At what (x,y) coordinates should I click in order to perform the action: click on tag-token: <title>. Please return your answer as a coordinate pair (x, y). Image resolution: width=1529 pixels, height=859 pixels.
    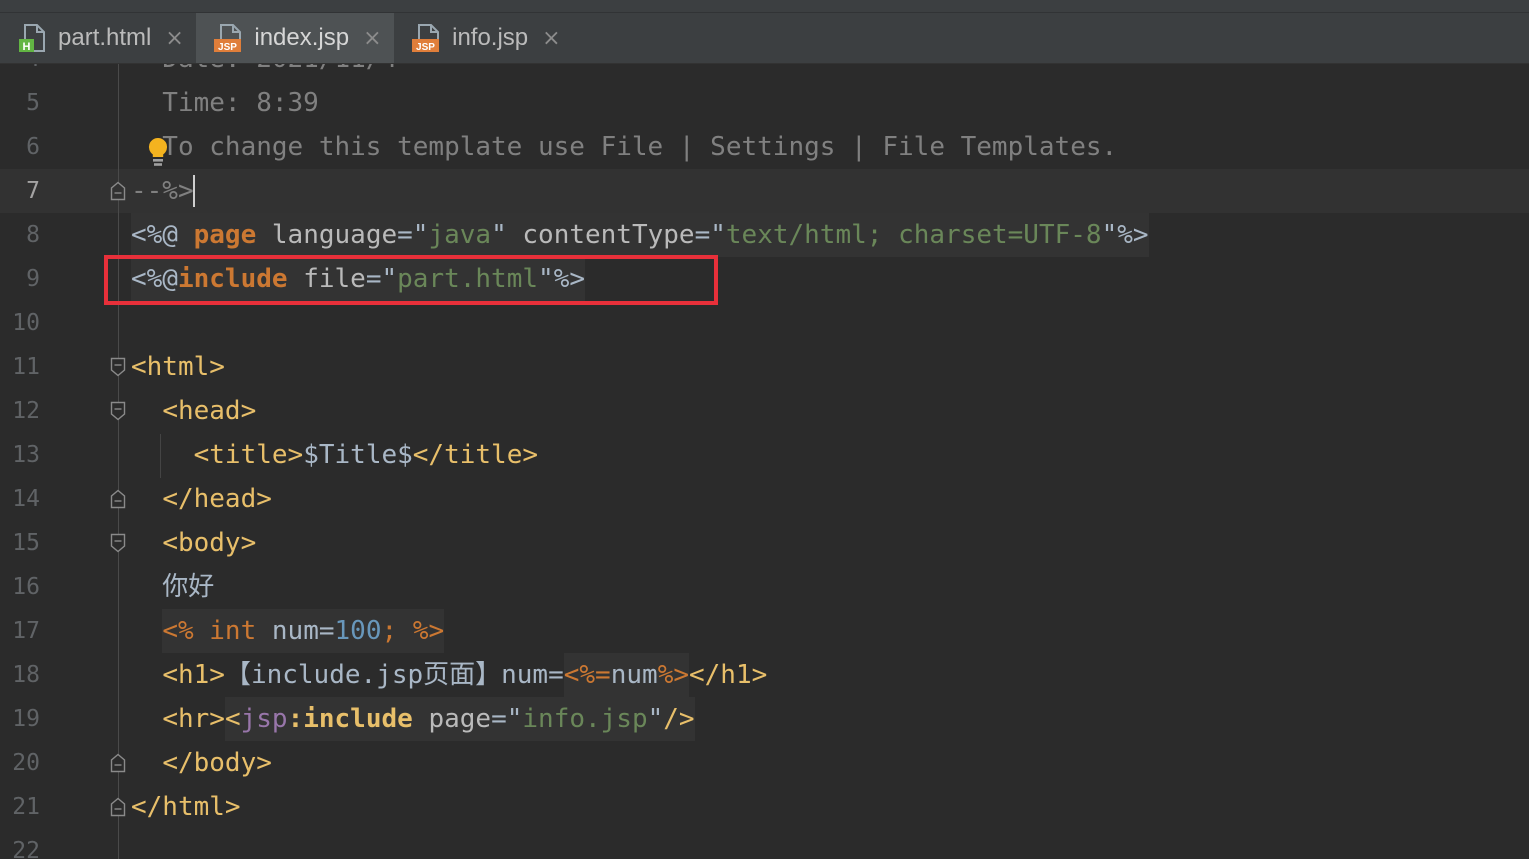
    Looking at the image, I should click on (248, 455).